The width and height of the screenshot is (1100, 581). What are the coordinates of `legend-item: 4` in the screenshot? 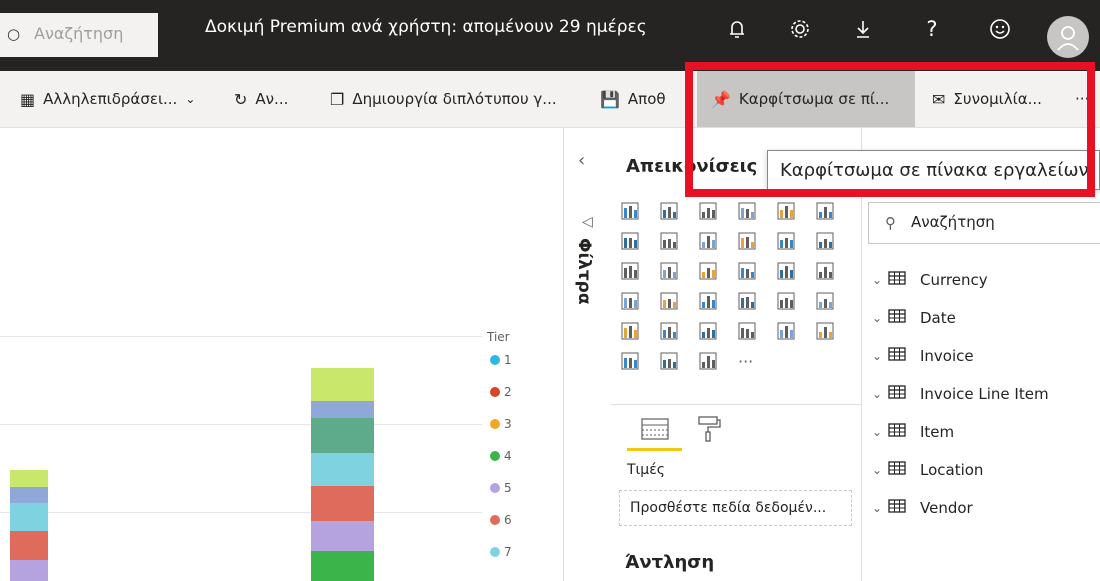 It's located at (501, 456).